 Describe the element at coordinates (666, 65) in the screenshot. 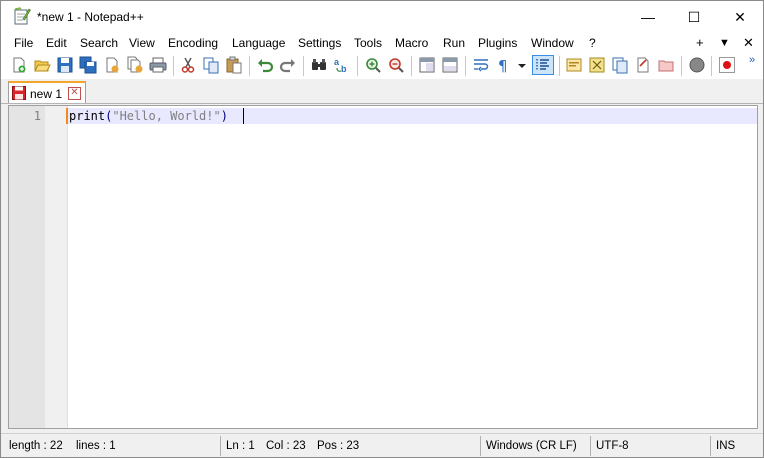

I see `monitoring-icon` at that location.